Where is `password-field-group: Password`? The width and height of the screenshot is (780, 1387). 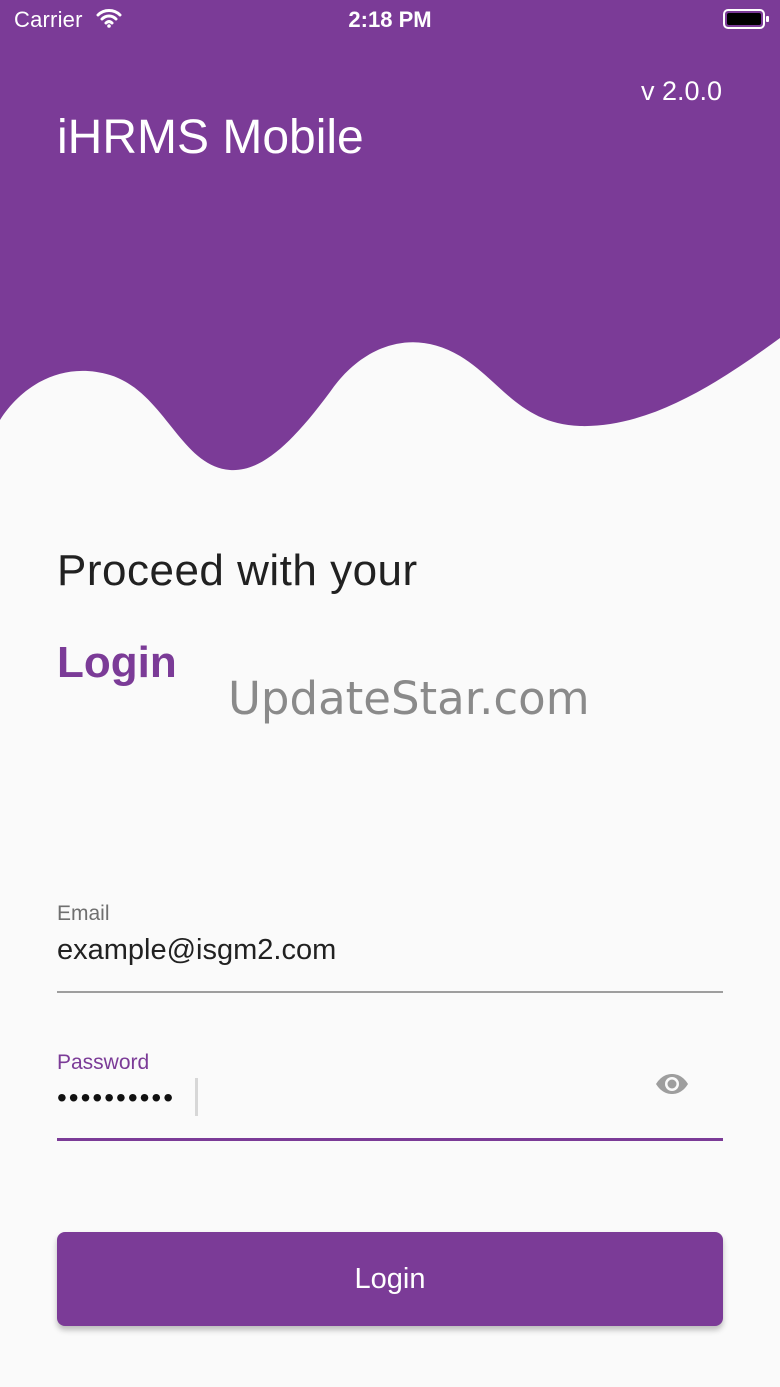 password-field-group: Password is located at coordinates (390, 1096).